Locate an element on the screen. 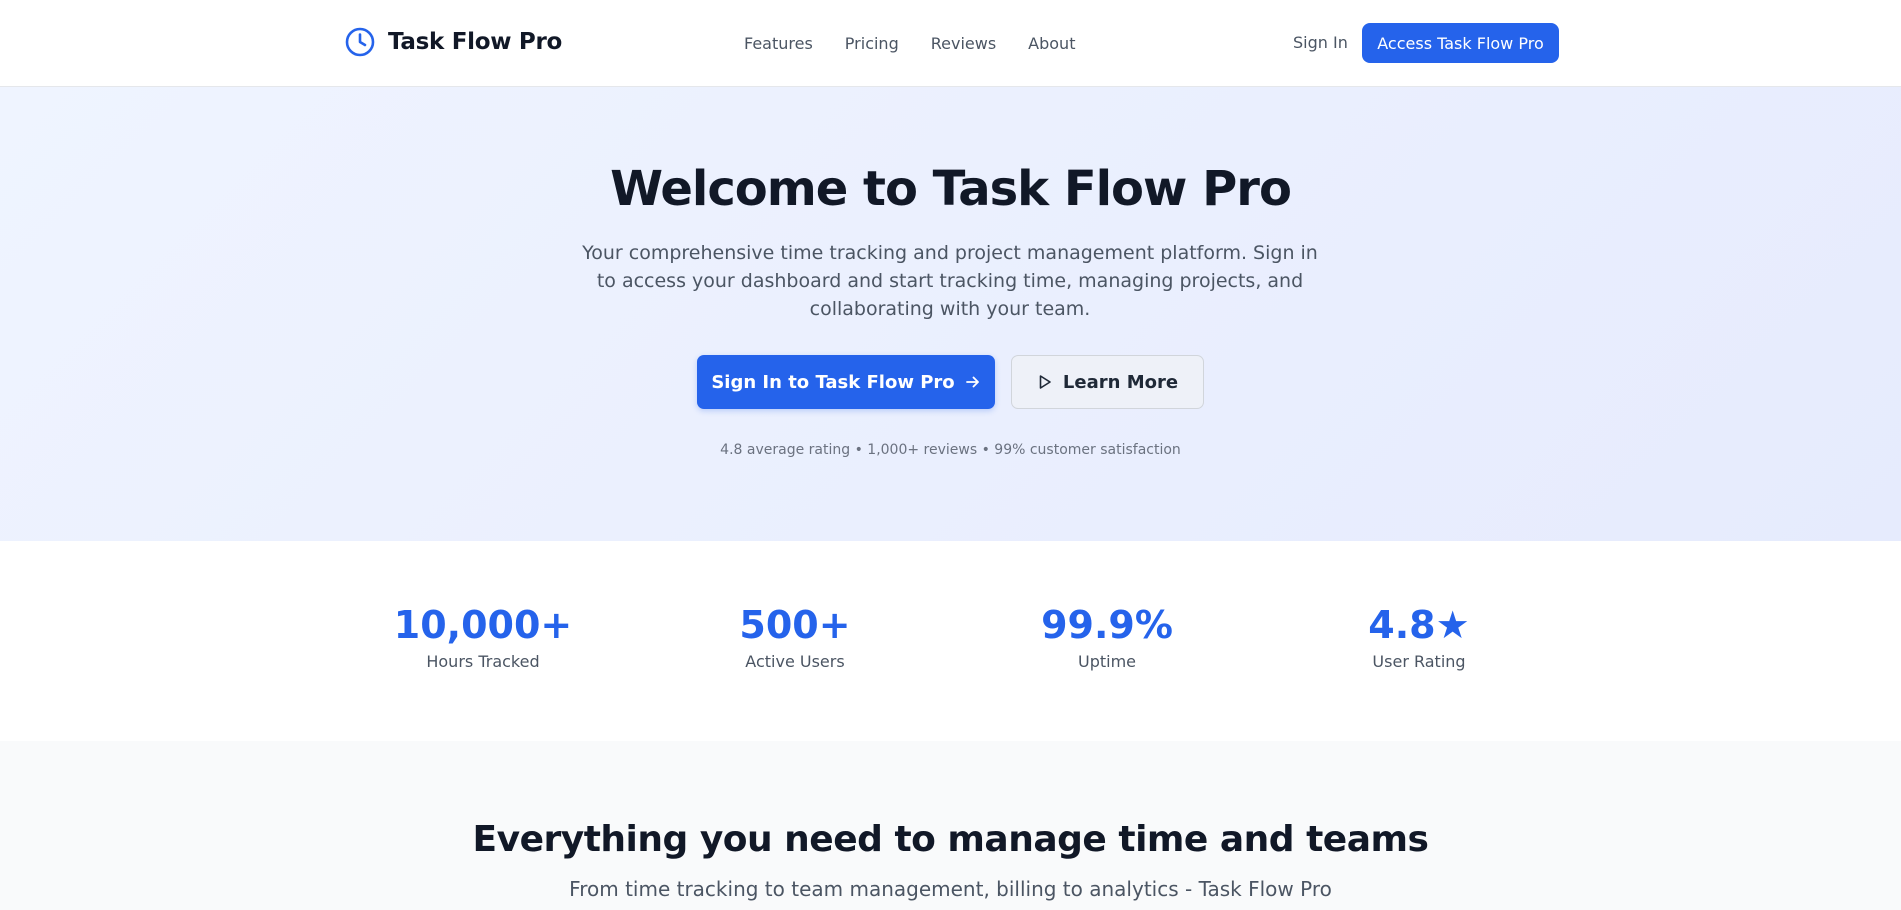 This screenshot has width=1901, height=910. stat-active-users: 500+ Active Users is located at coordinates (795, 636).